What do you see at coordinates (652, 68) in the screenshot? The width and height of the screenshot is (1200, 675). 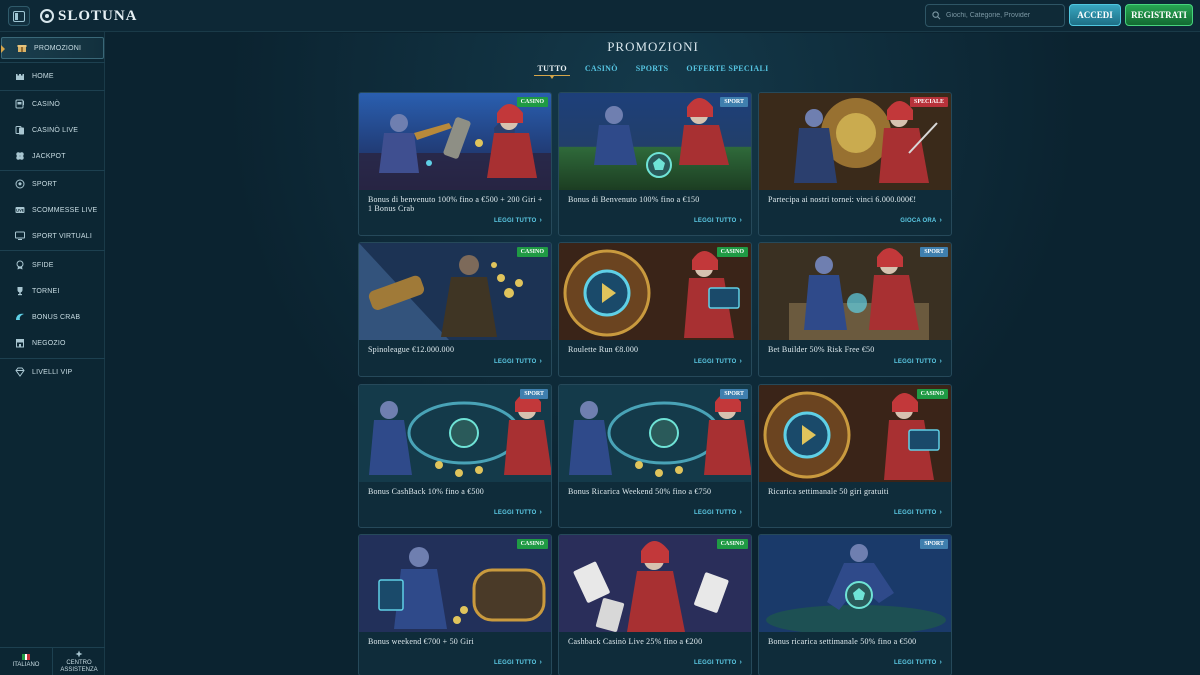 I see `tab-sports: SPORTS` at bounding box center [652, 68].